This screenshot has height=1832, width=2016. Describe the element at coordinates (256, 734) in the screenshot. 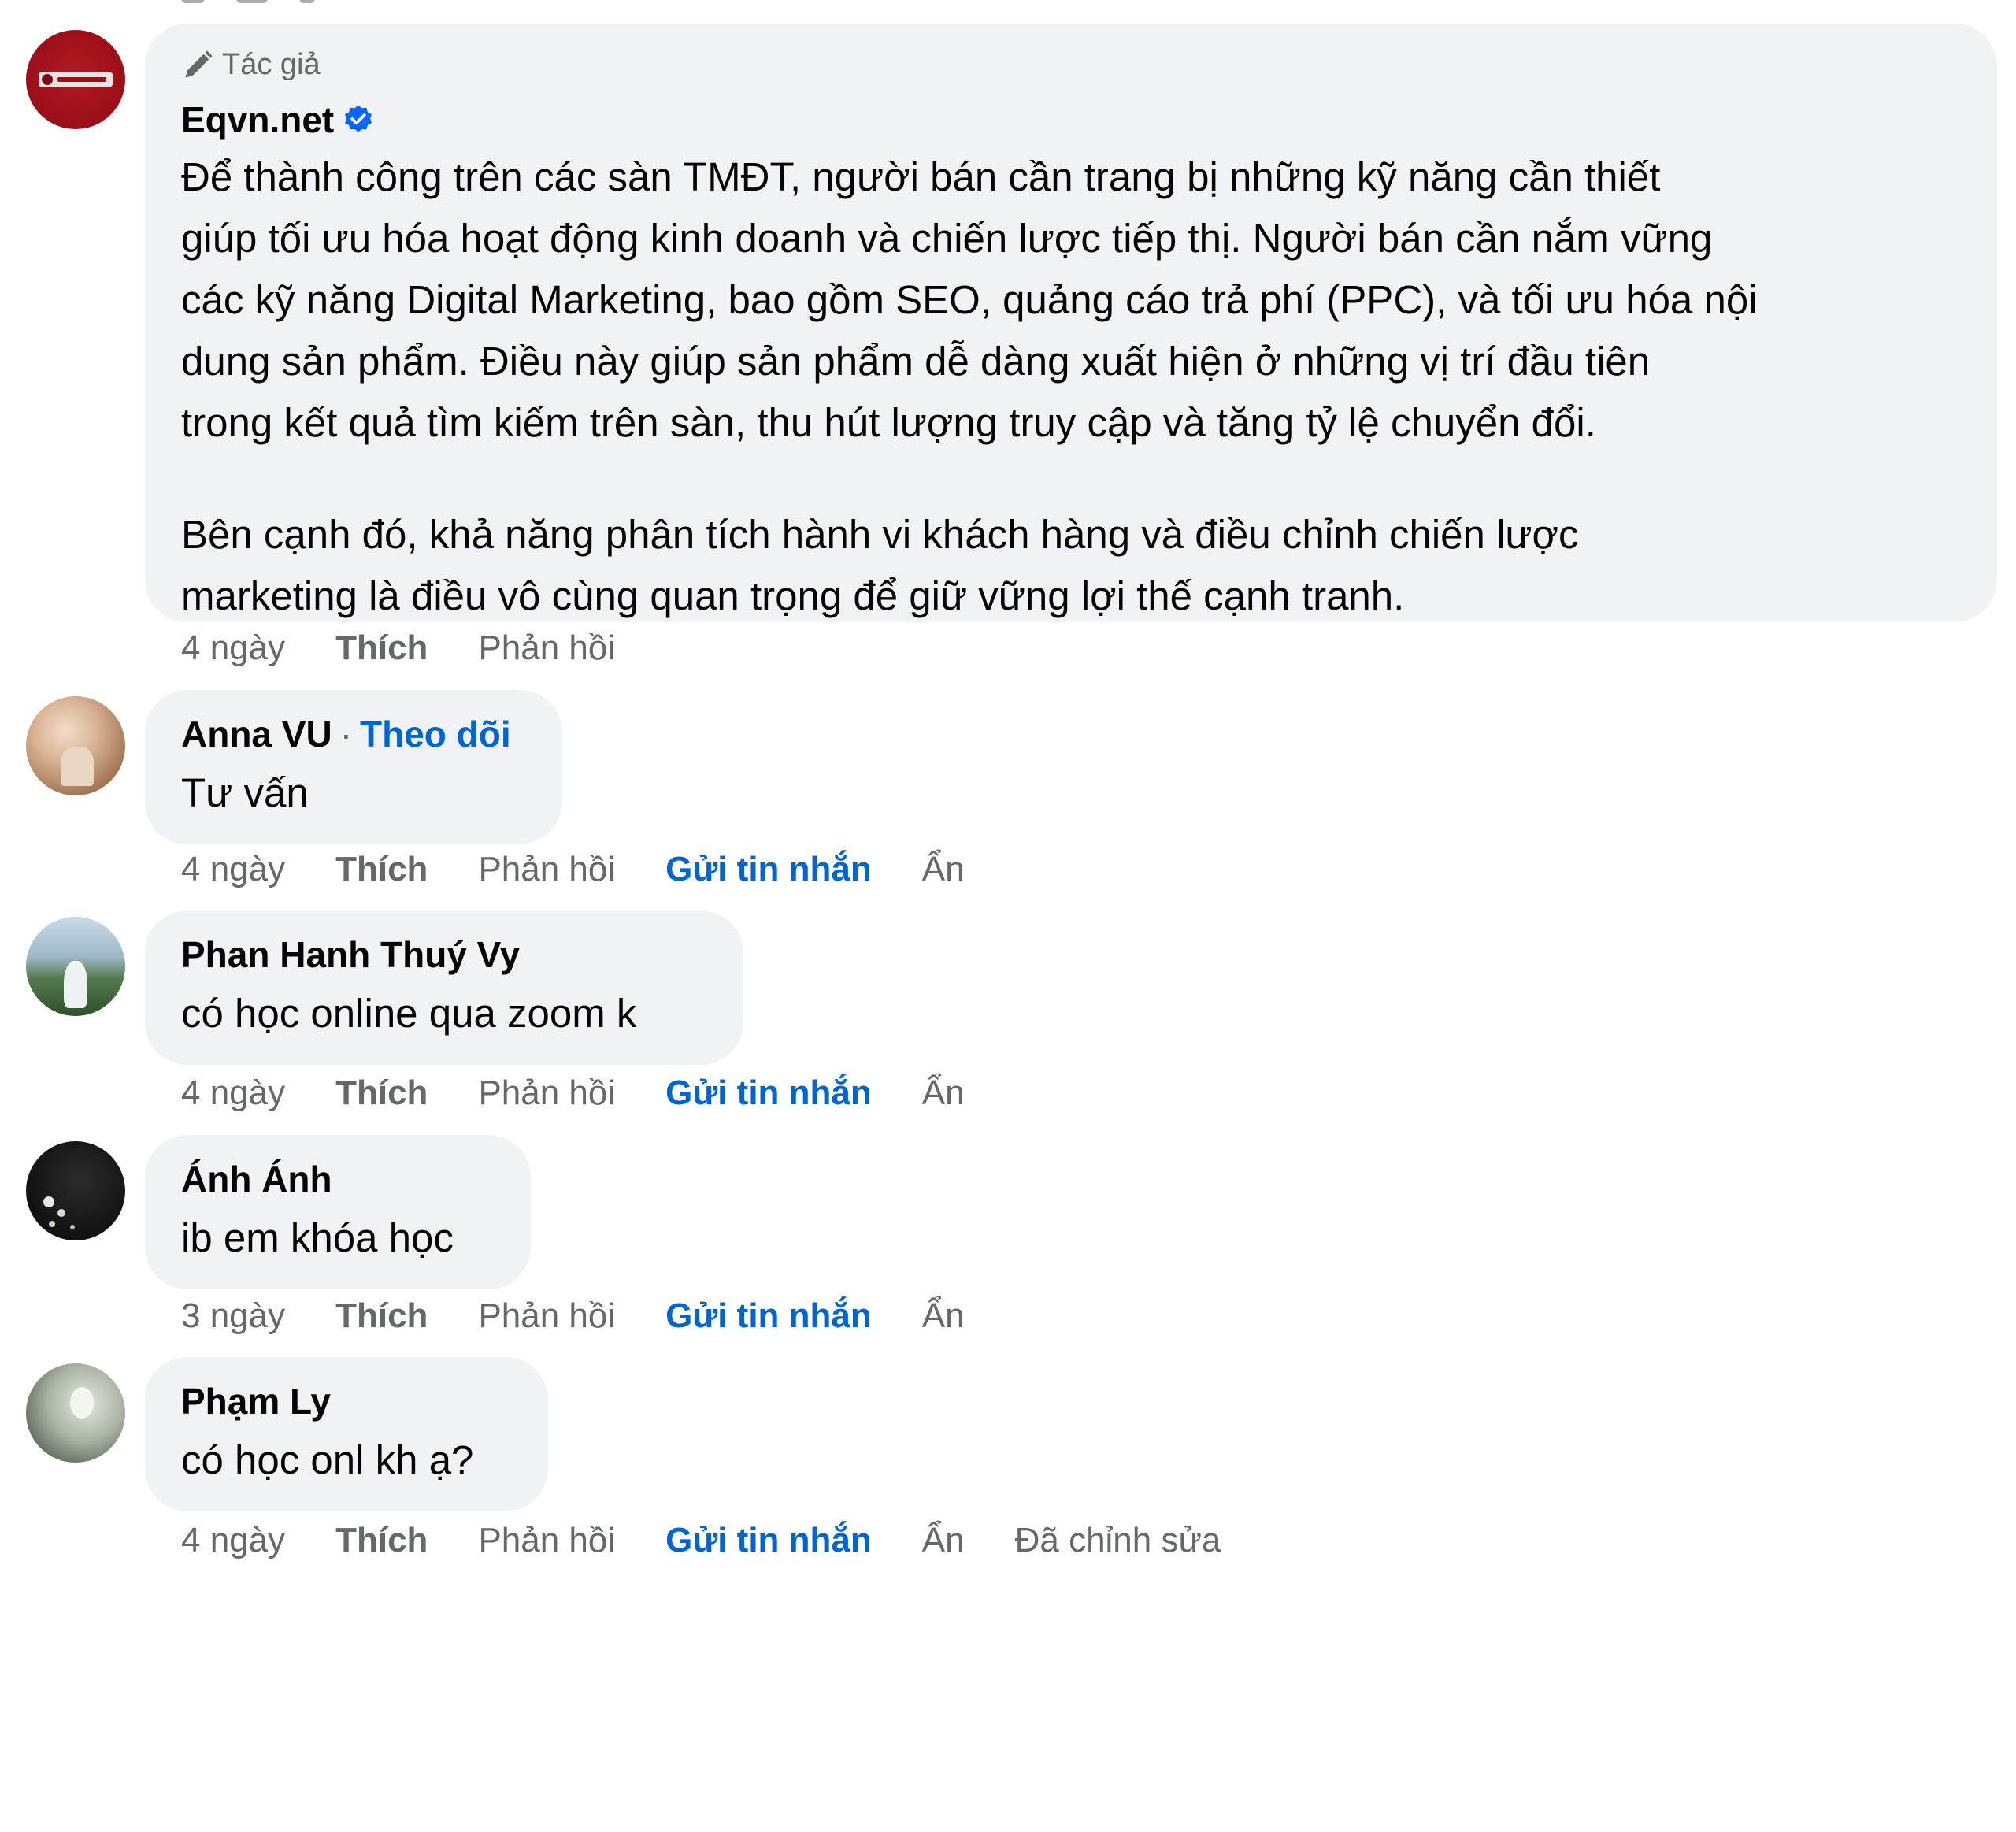

I see `commenter-name: Anna VU` at that location.